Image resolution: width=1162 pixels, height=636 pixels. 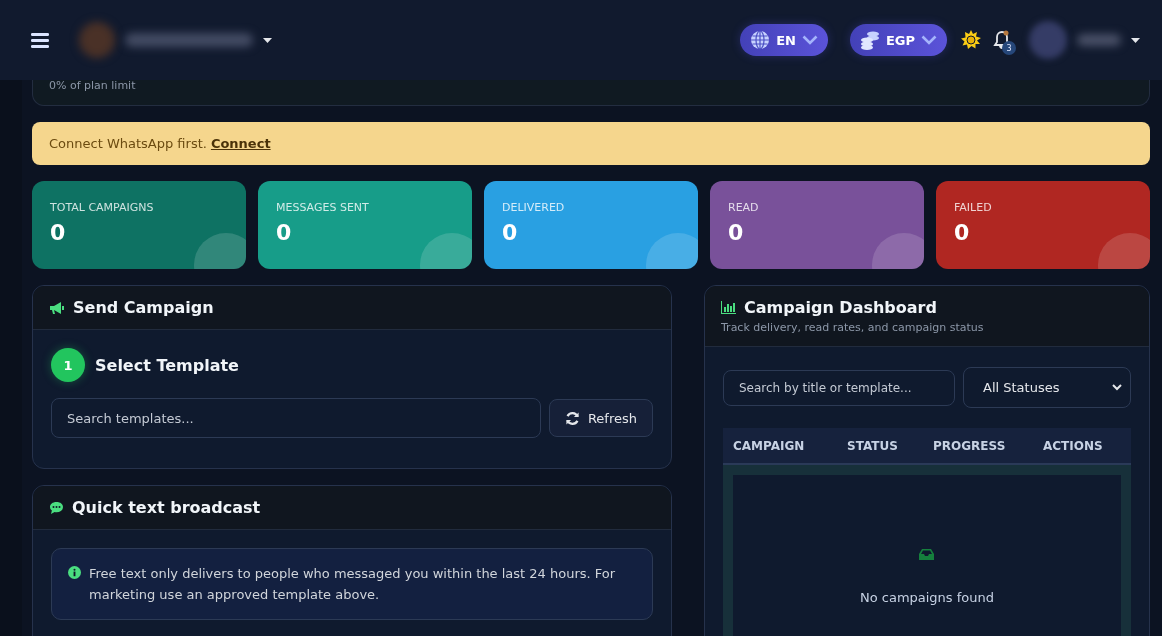 What do you see at coordinates (167, 365) in the screenshot?
I see `step-title: Select Template` at bounding box center [167, 365].